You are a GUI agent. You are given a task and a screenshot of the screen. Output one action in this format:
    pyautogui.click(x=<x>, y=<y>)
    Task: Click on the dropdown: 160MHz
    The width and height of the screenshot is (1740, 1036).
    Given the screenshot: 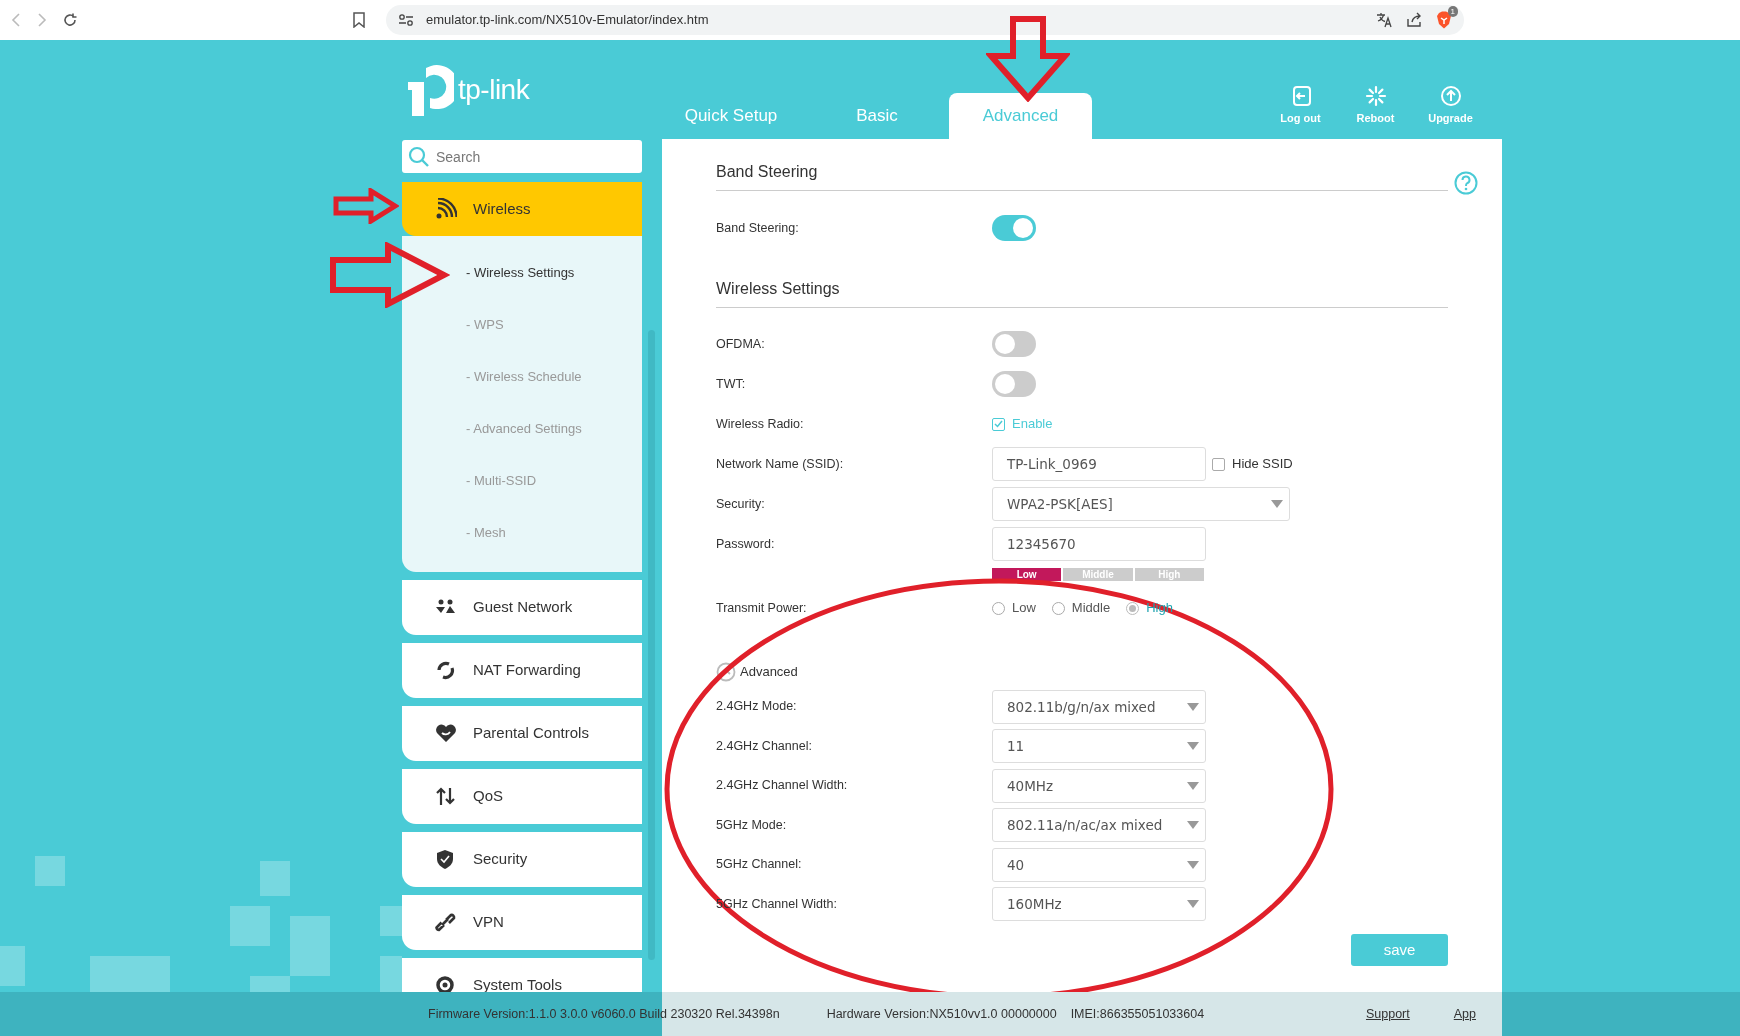 What is the action you would take?
    pyautogui.click(x=1099, y=904)
    